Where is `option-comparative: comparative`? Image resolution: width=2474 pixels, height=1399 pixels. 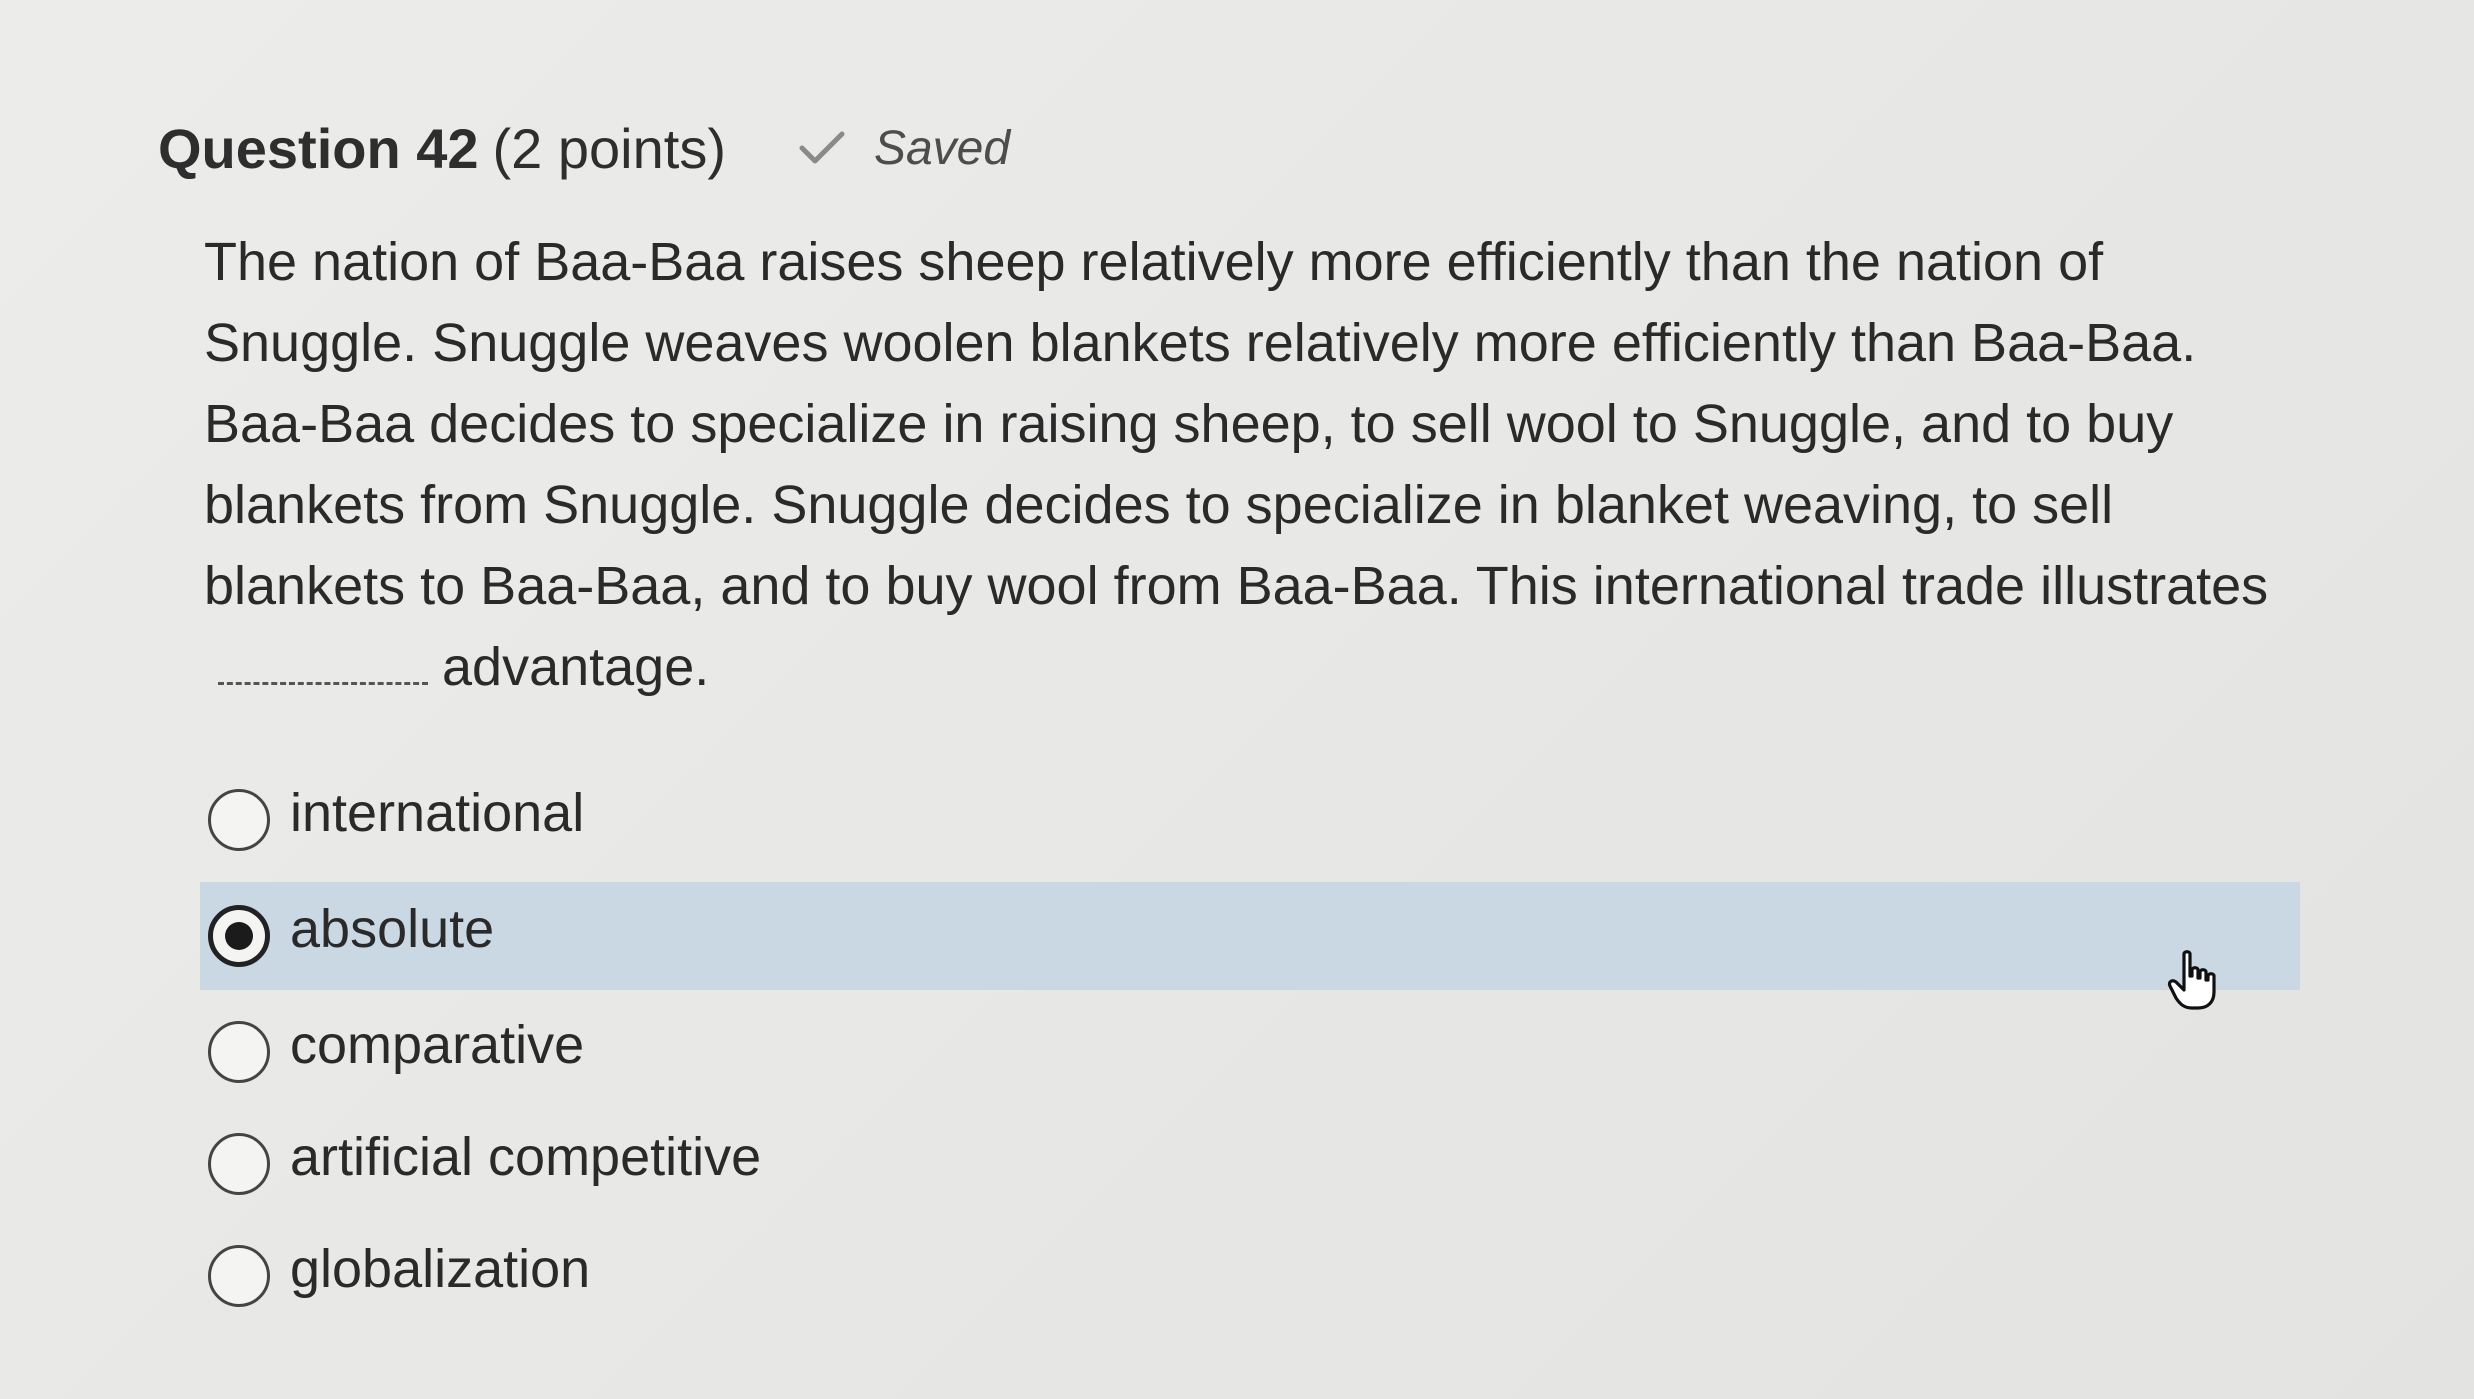 option-comparative: comparative is located at coordinates (1250, 1052).